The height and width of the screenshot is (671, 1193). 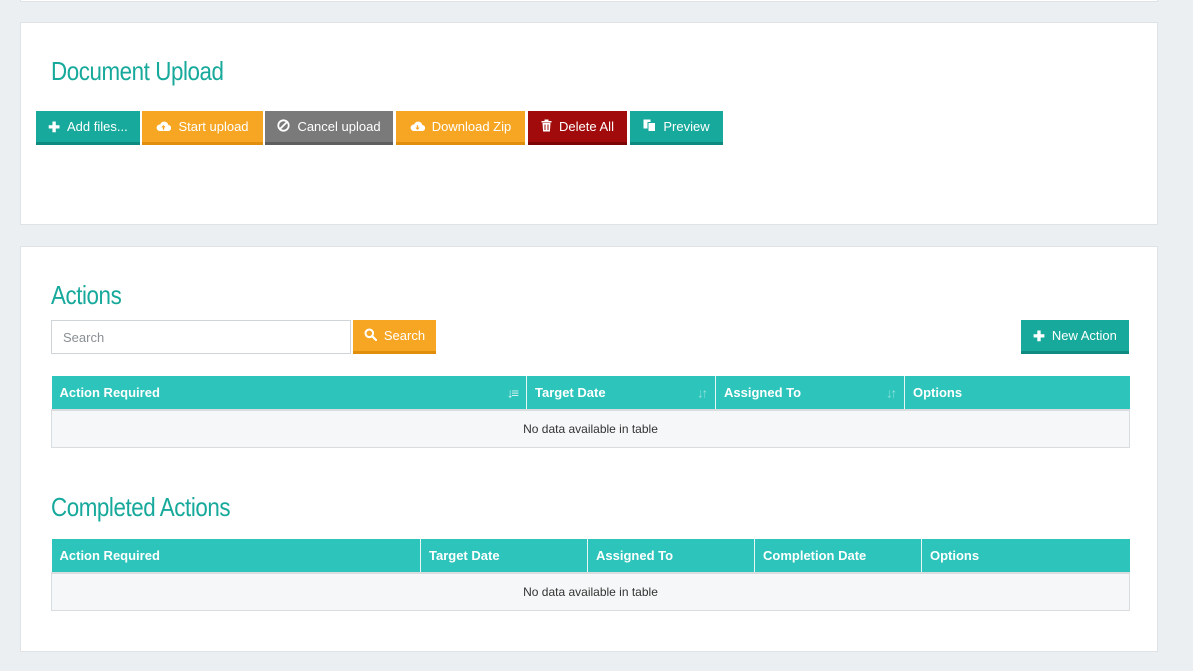 I want to click on download-zip-button: Download Zip, so click(x=460, y=128).